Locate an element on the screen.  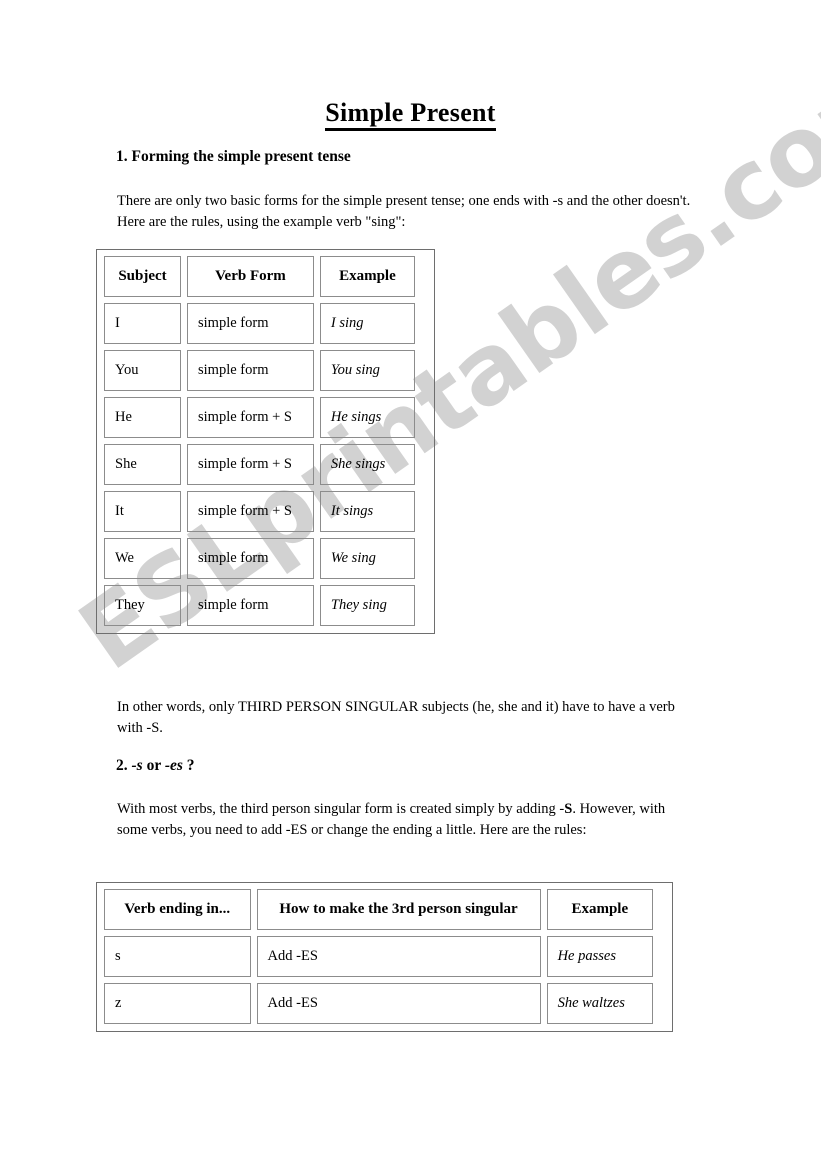
column-header-subject: Subject is located at coordinates (142, 276).